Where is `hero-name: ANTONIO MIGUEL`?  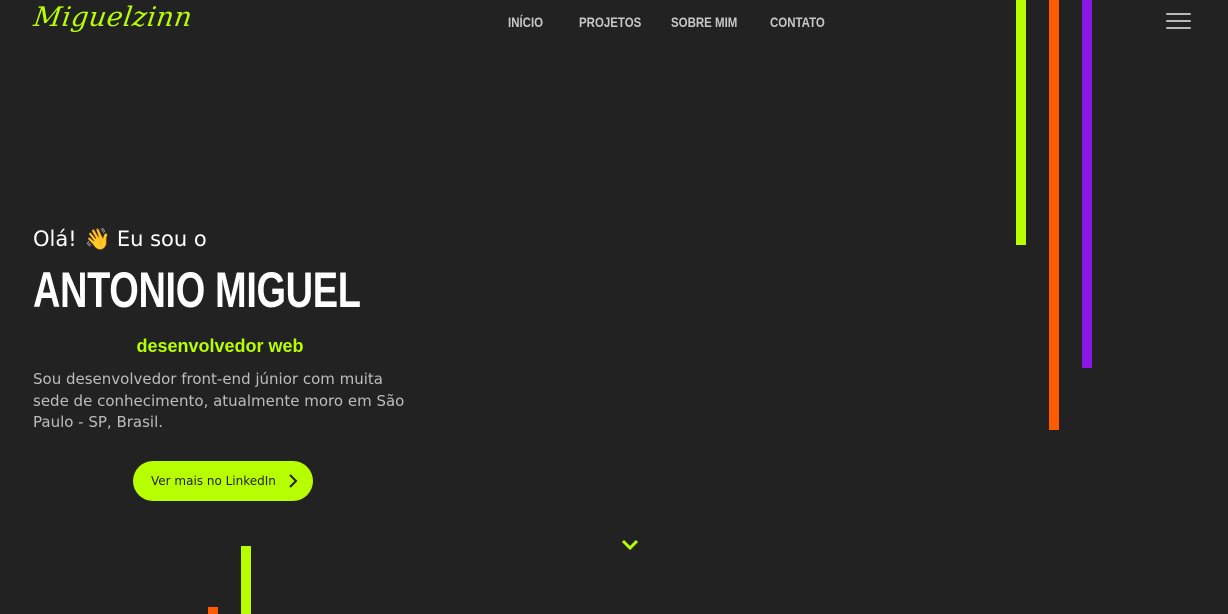
hero-name: ANTONIO MIGUEL is located at coordinates (197, 290).